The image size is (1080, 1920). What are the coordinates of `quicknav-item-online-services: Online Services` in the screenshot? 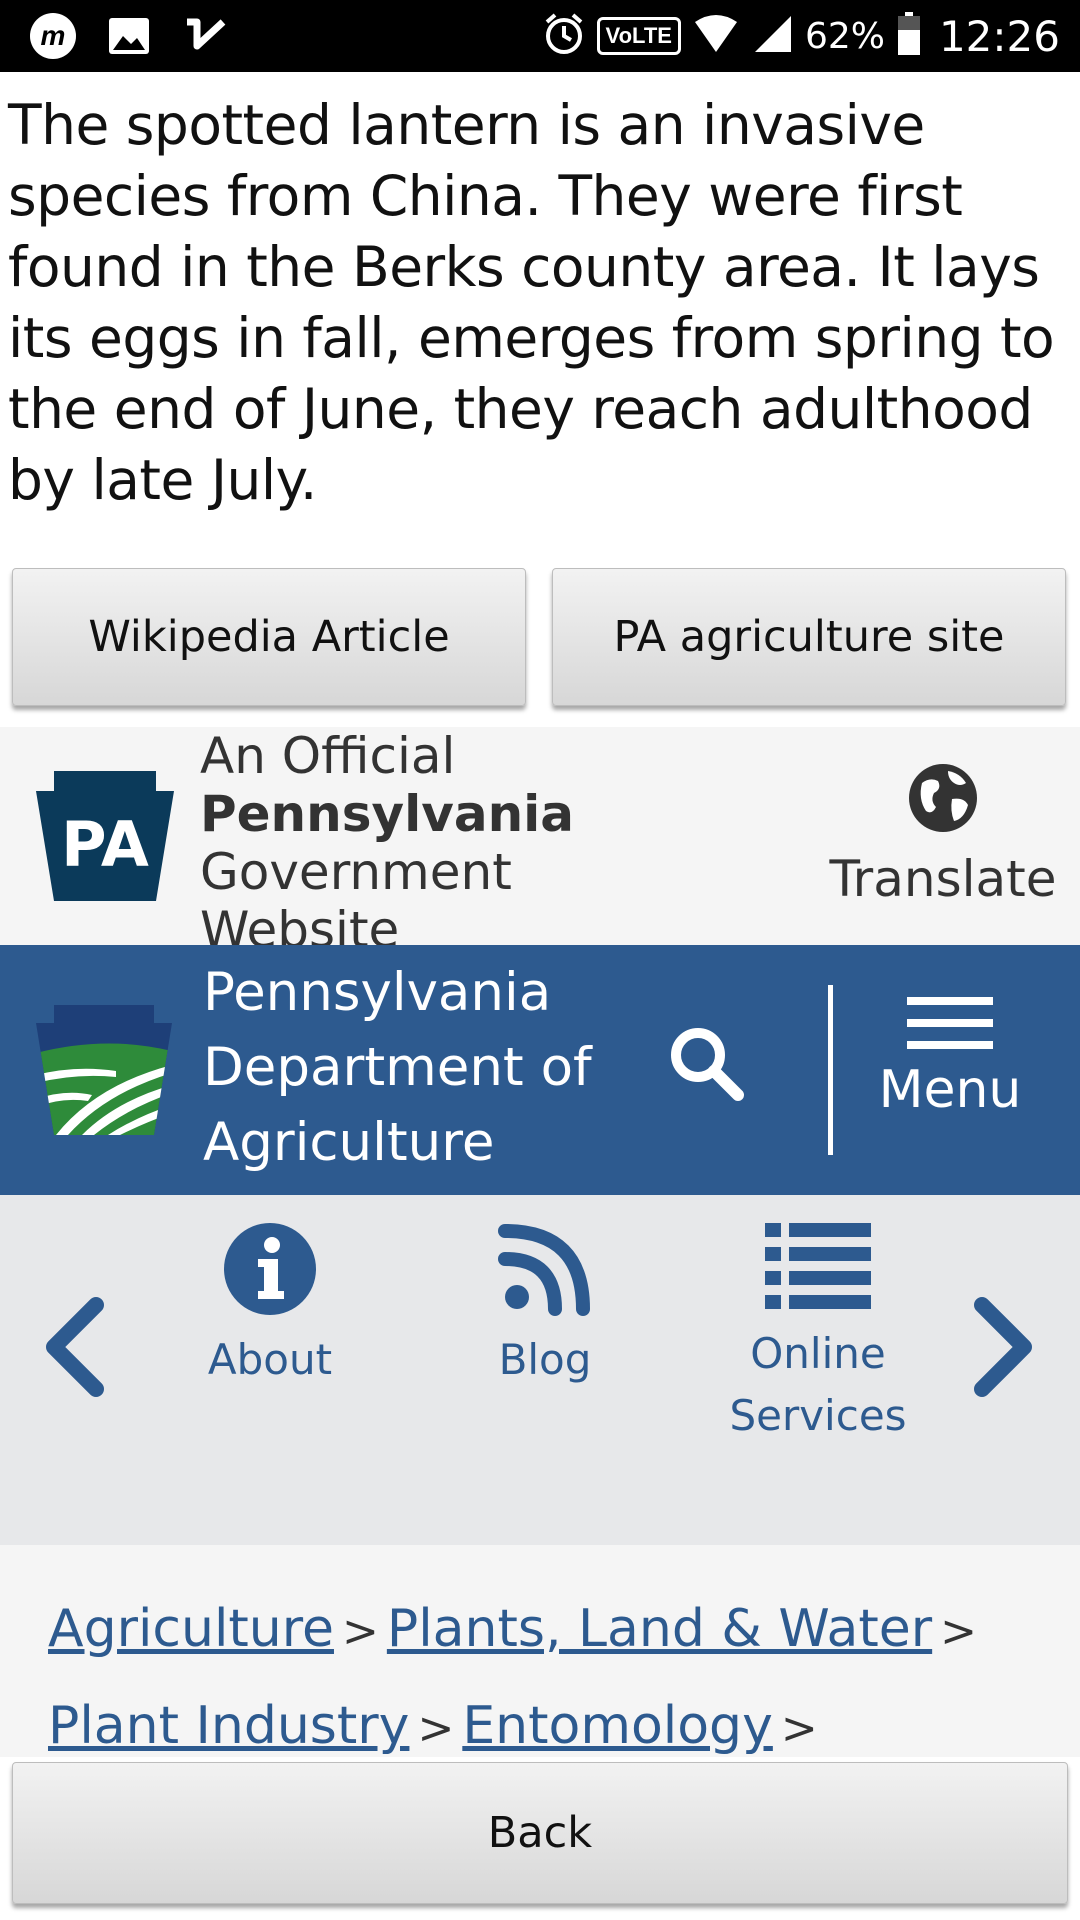 It's located at (818, 1334).